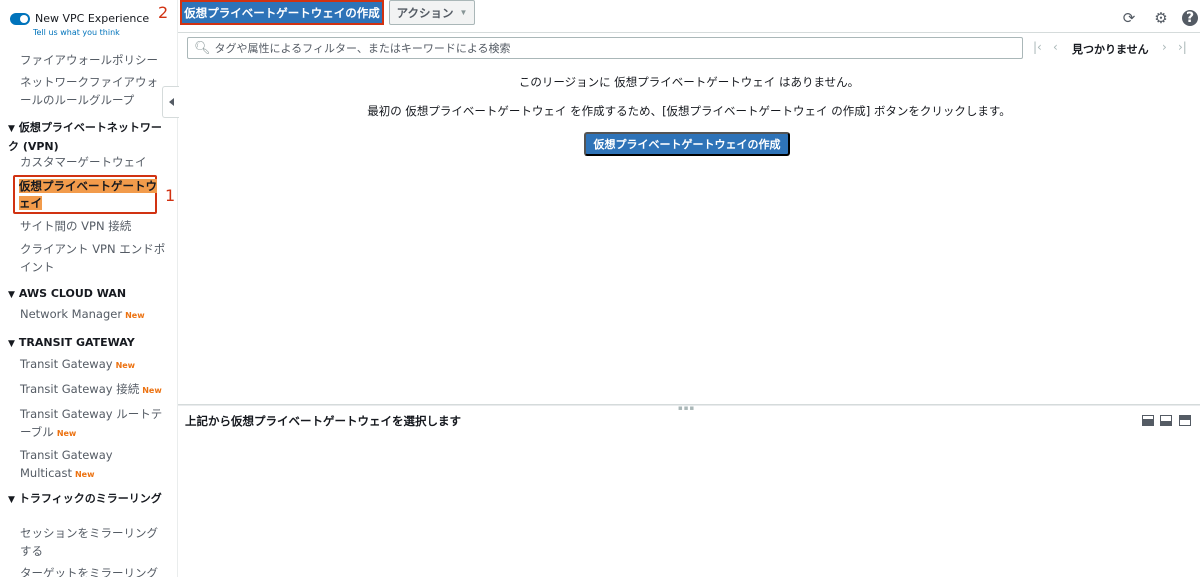 Image resolution: width=1200 pixels, height=577 pixels. Describe the element at coordinates (463, 12) in the screenshot. I see `chevron-down-icon: ▼` at that location.